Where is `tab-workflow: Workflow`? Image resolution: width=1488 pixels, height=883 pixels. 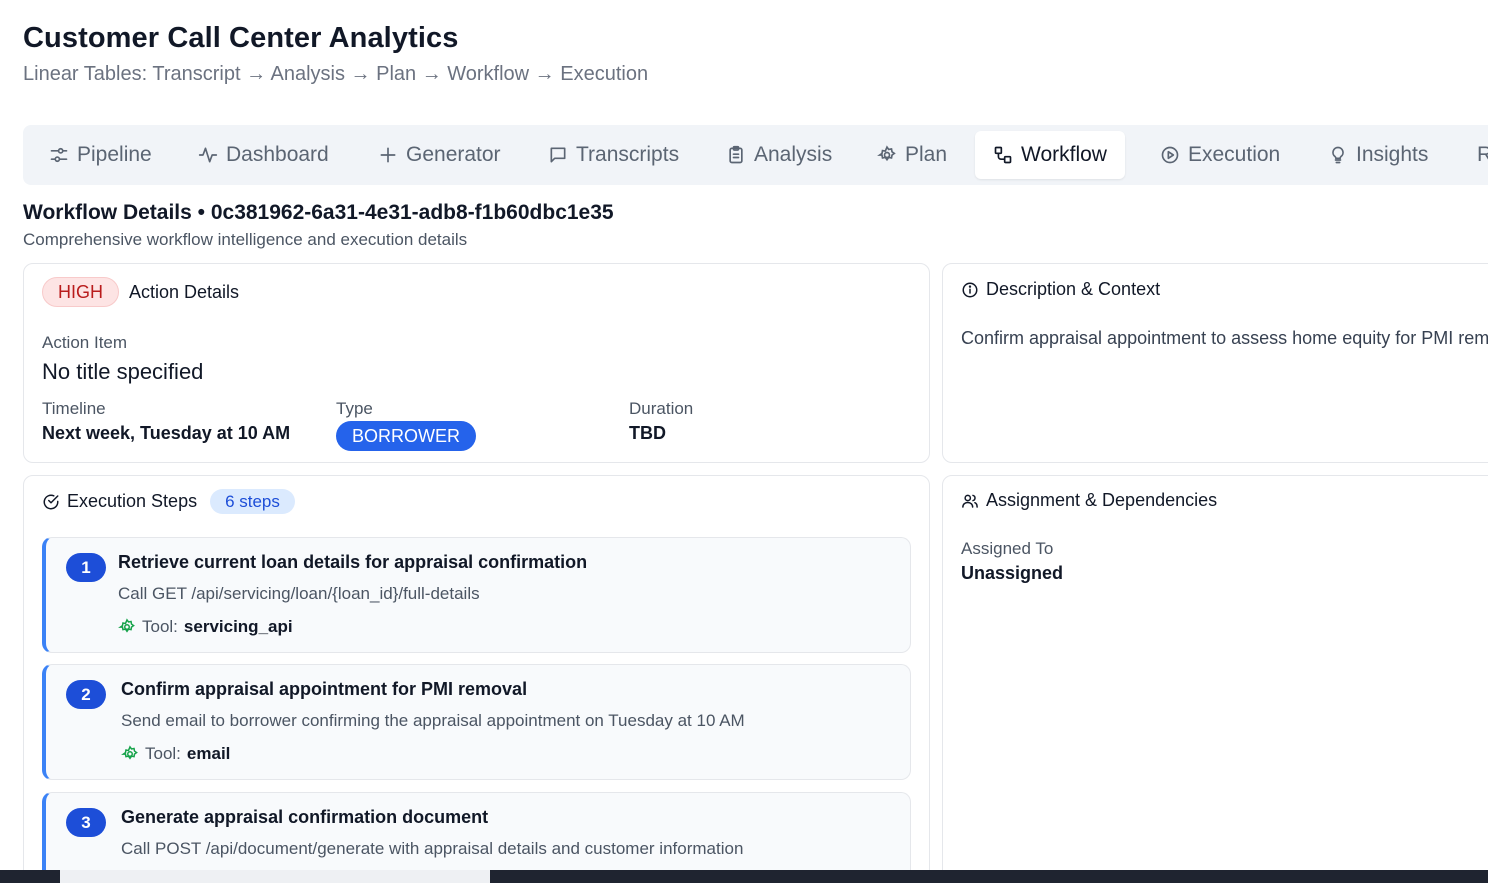
tab-workflow: Workflow is located at coordinates (1050, 155).